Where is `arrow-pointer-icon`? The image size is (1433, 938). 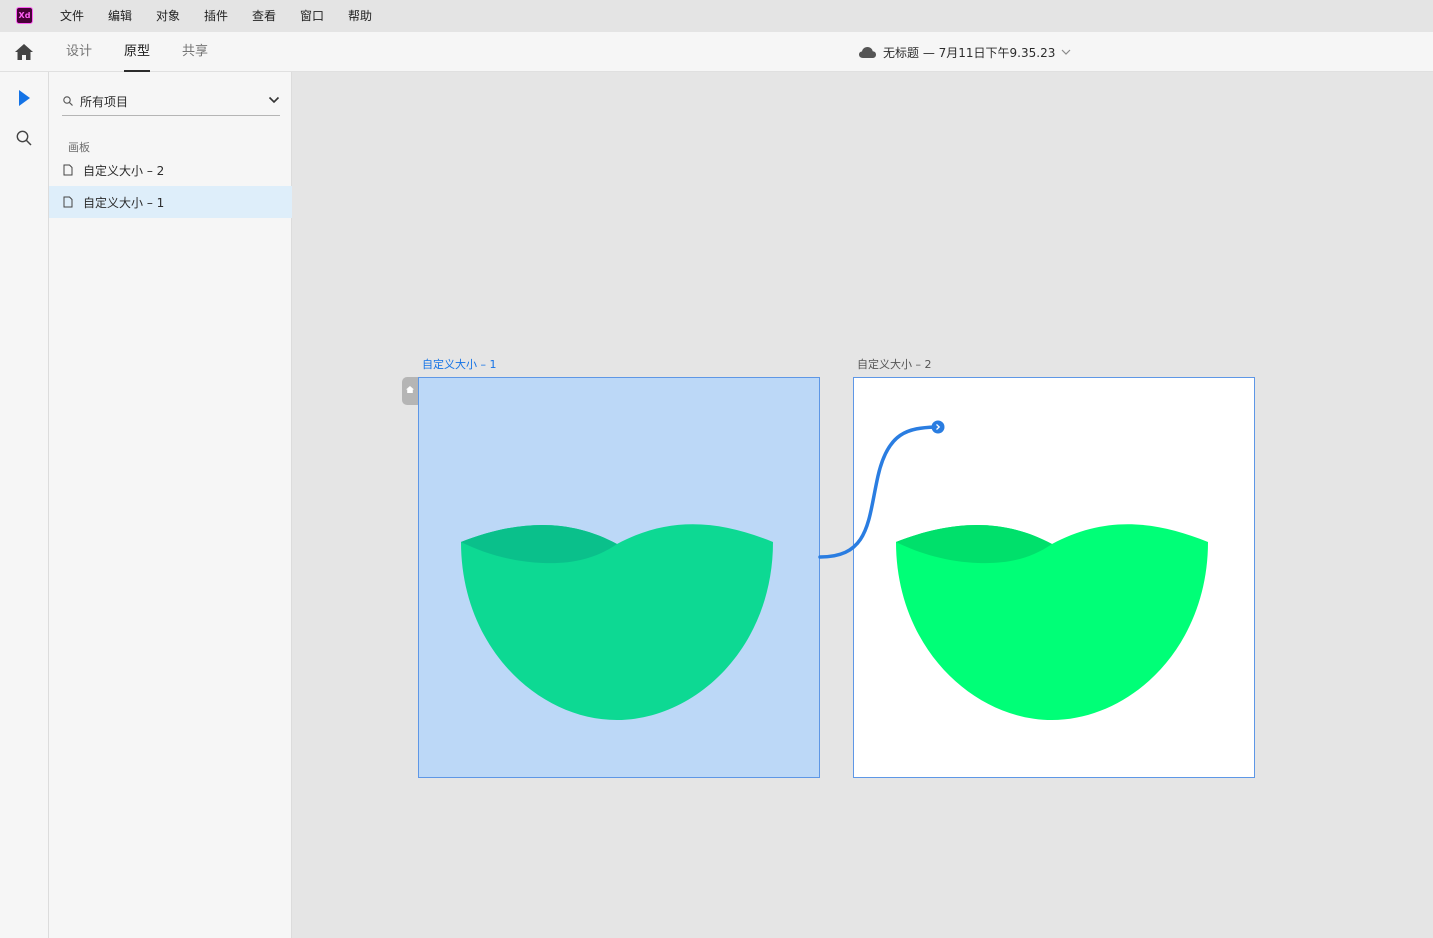 arrow-pointer-icon is located at coordinates (24, 98).